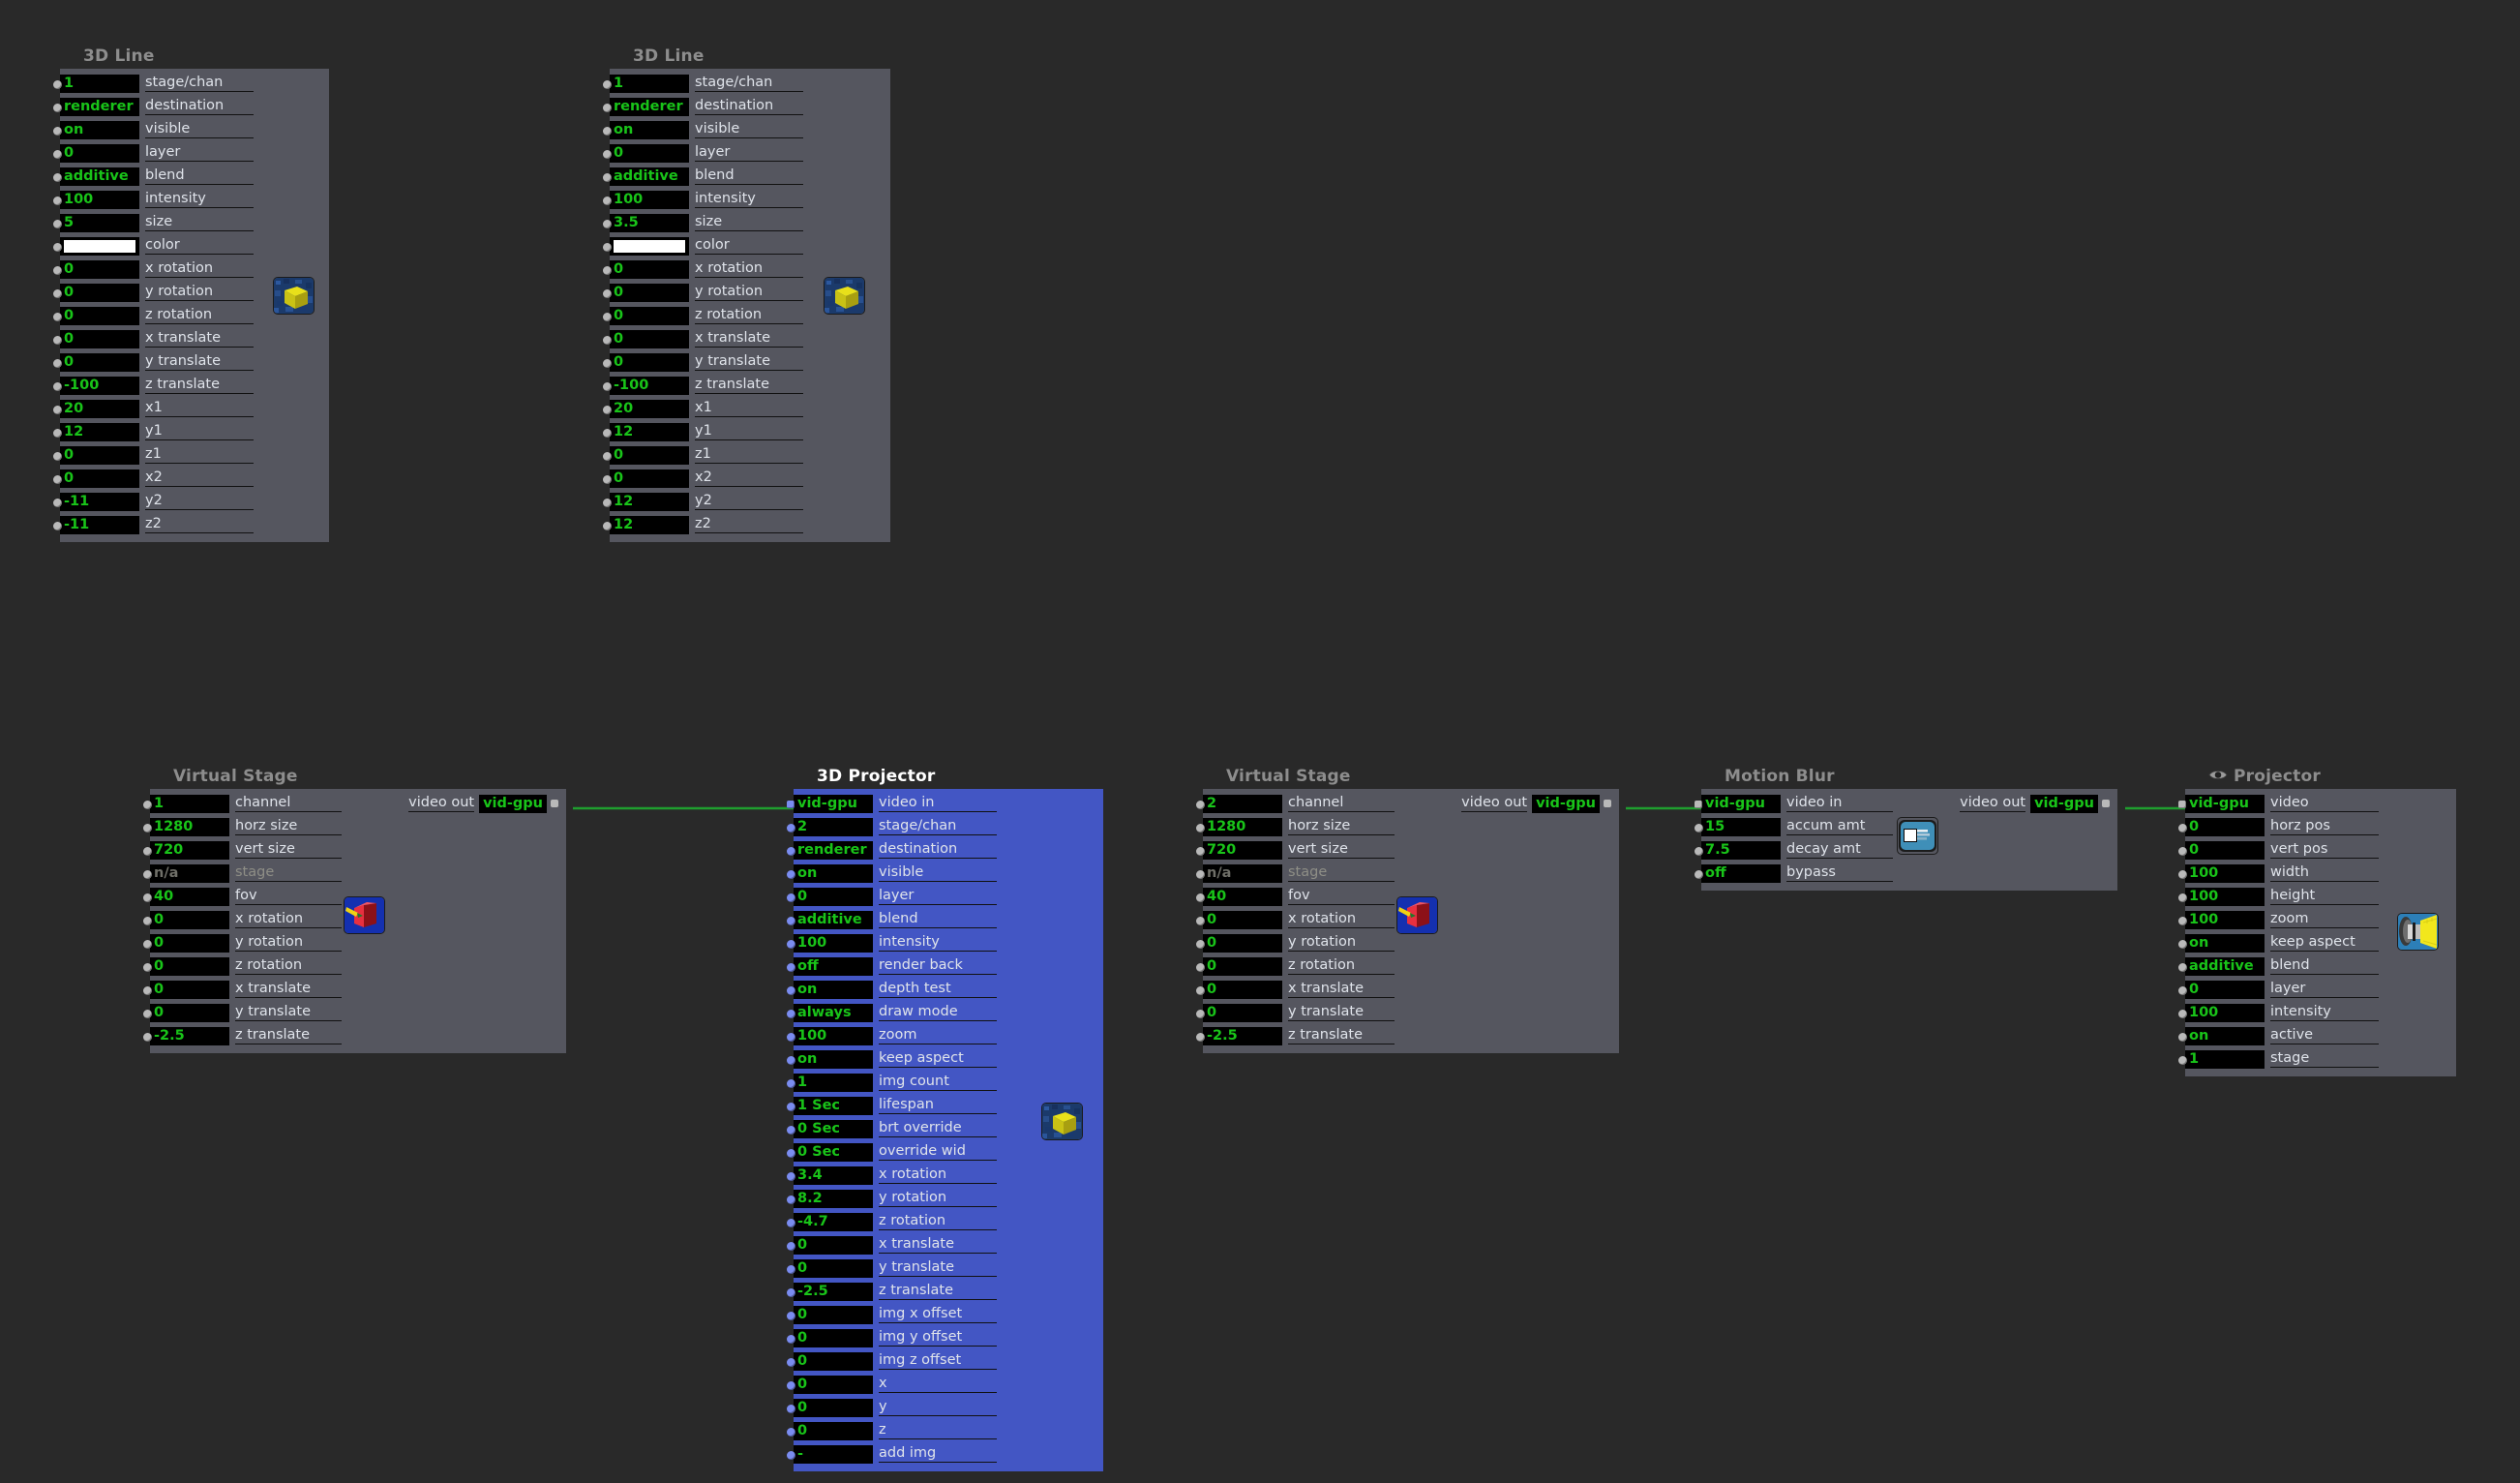 The image size is (2520, 1483). I want to click on param-row: 2 stage/chan, so click(945, 827).